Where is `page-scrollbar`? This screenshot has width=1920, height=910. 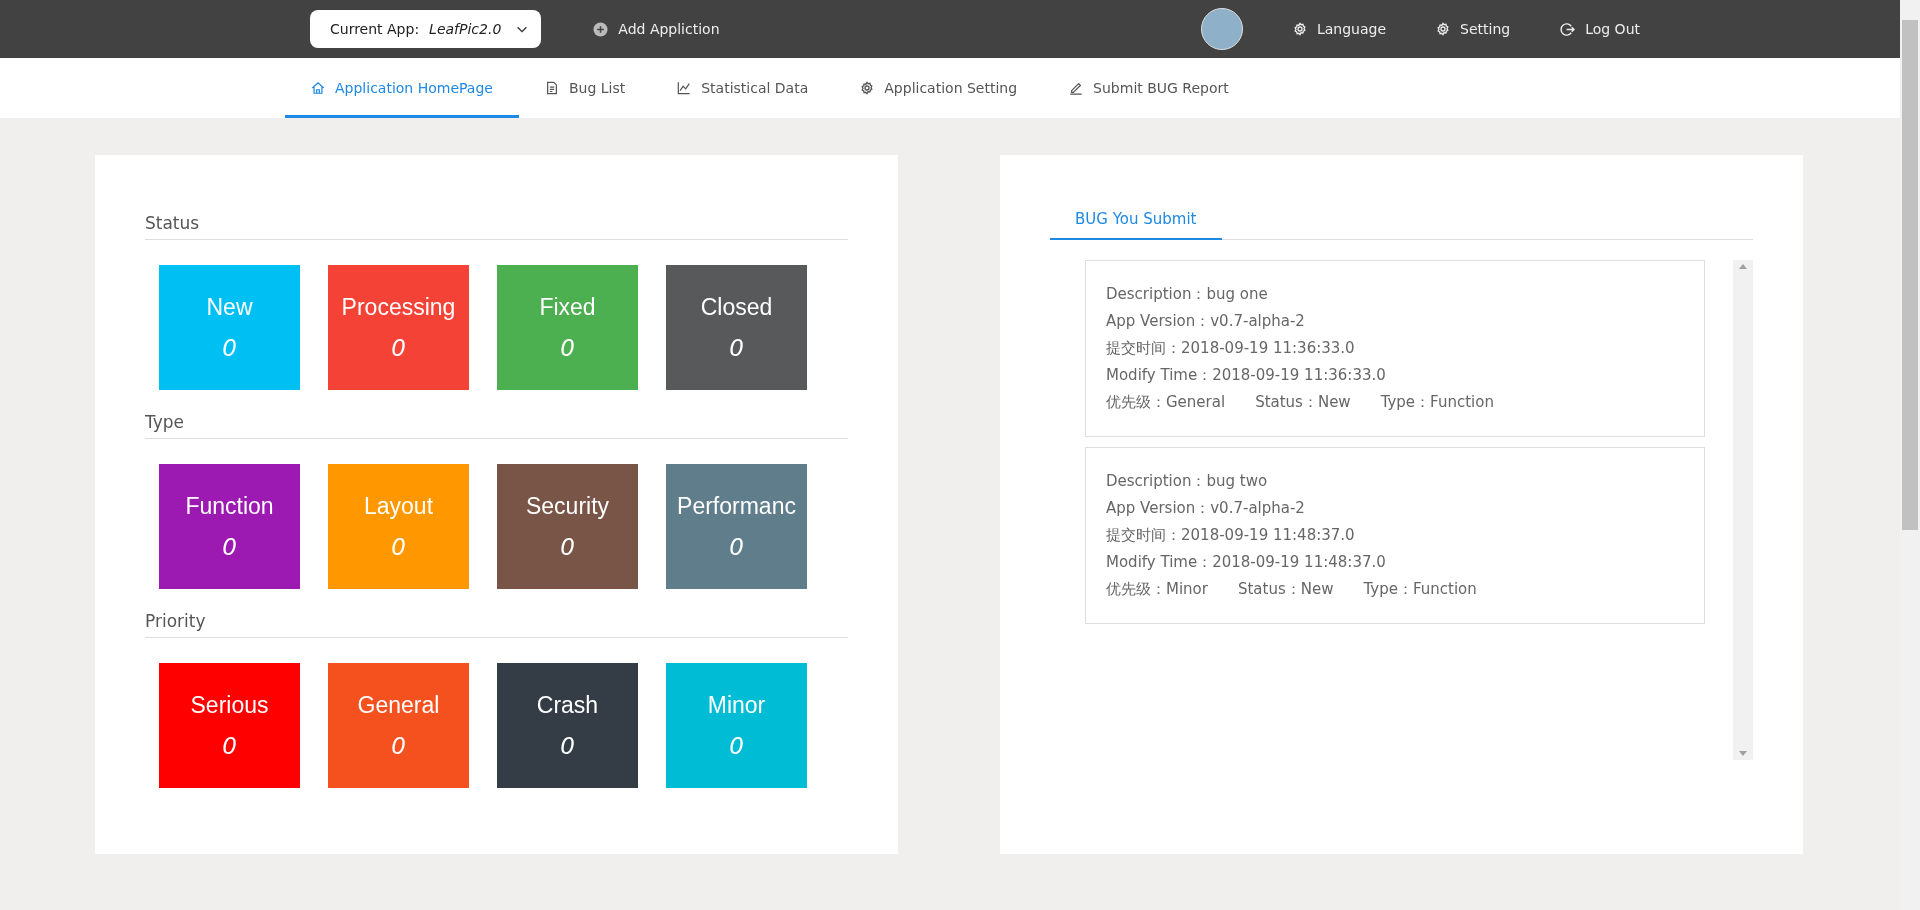
page-scrollbar is located at coordinates (1910, 455).